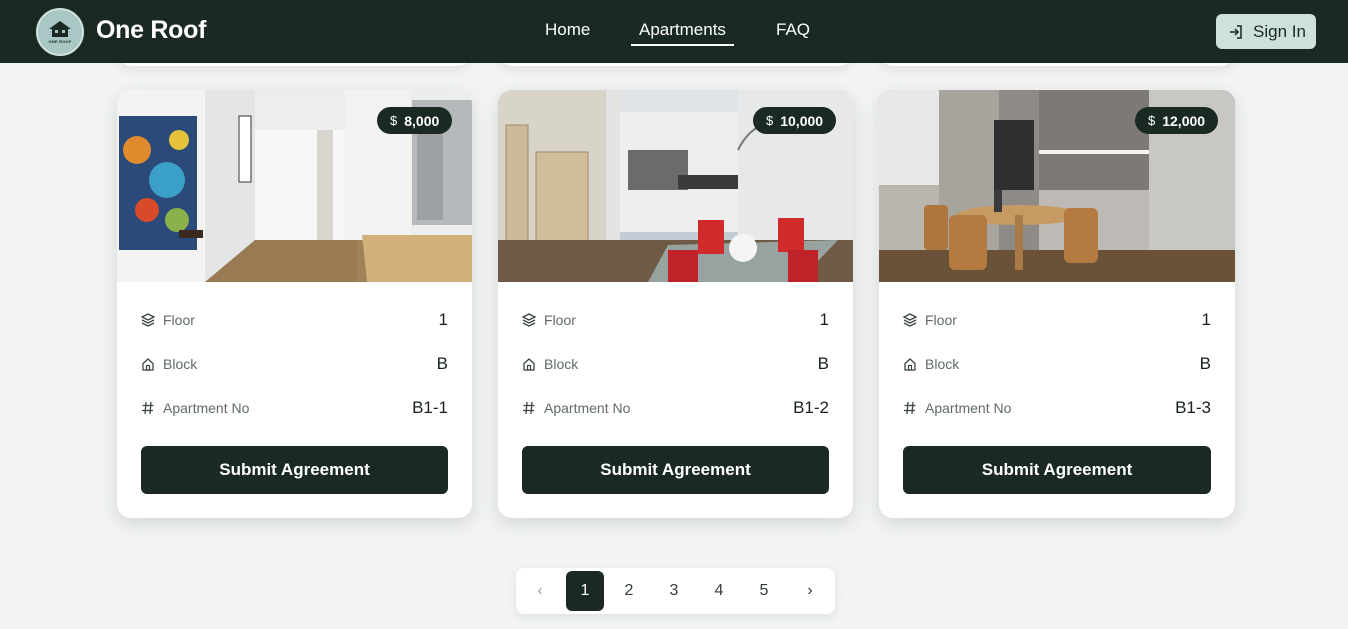 The width and height of the screenshot is (1348, 629). What do you see at coordinates (1279, 31) in the screenshot?
I see `sign-in-label: Sign In` at bounding box center [1279, 31].